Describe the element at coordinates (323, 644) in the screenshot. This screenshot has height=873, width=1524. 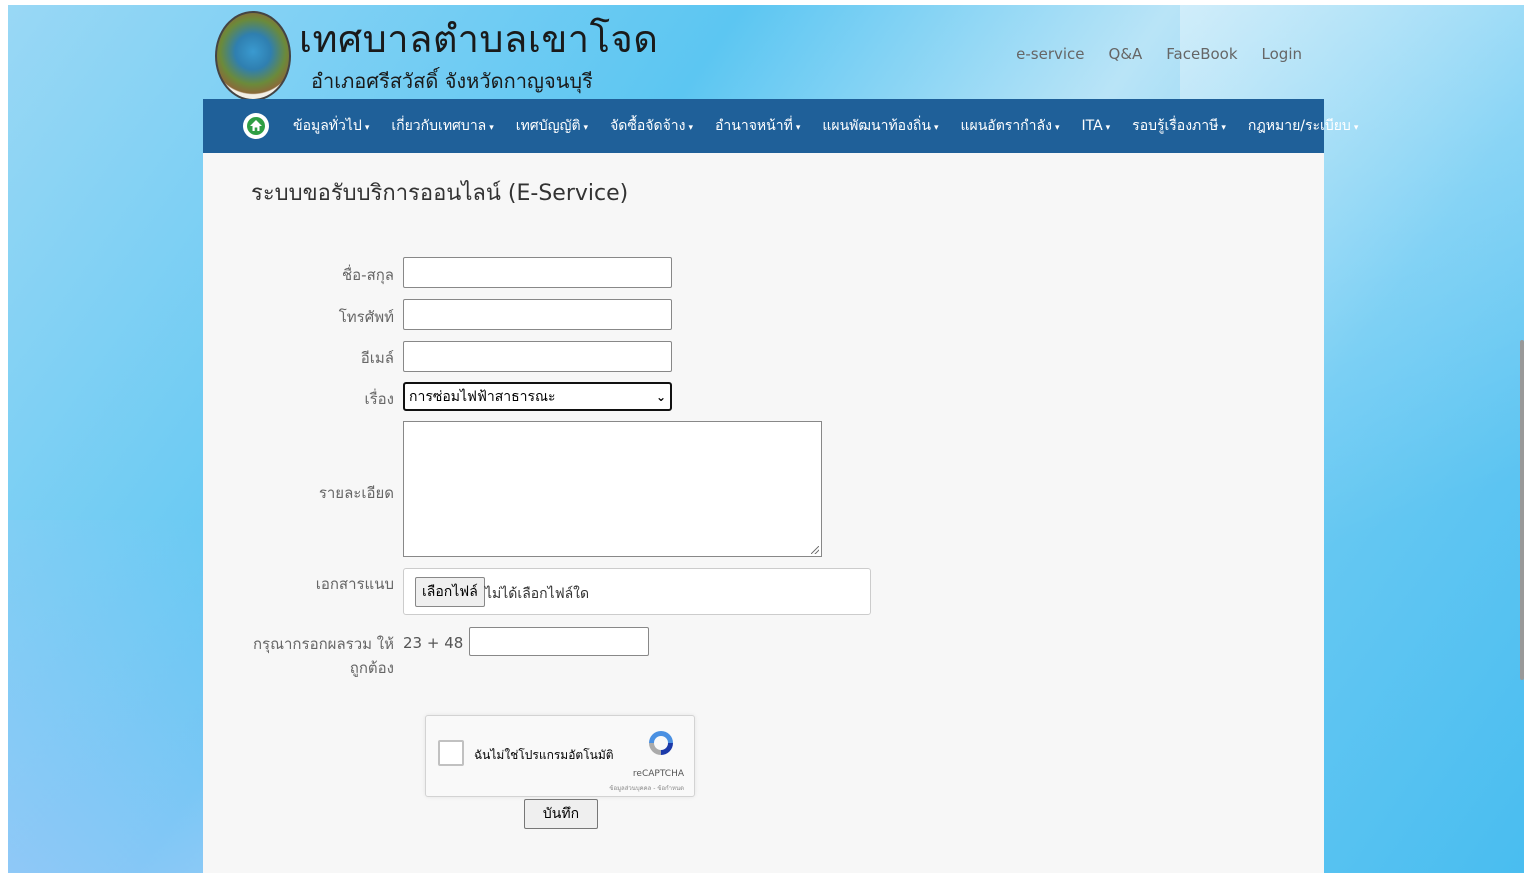
I see `sum-label-line1: กรุณากรอกผลรวม ให้` at that location.